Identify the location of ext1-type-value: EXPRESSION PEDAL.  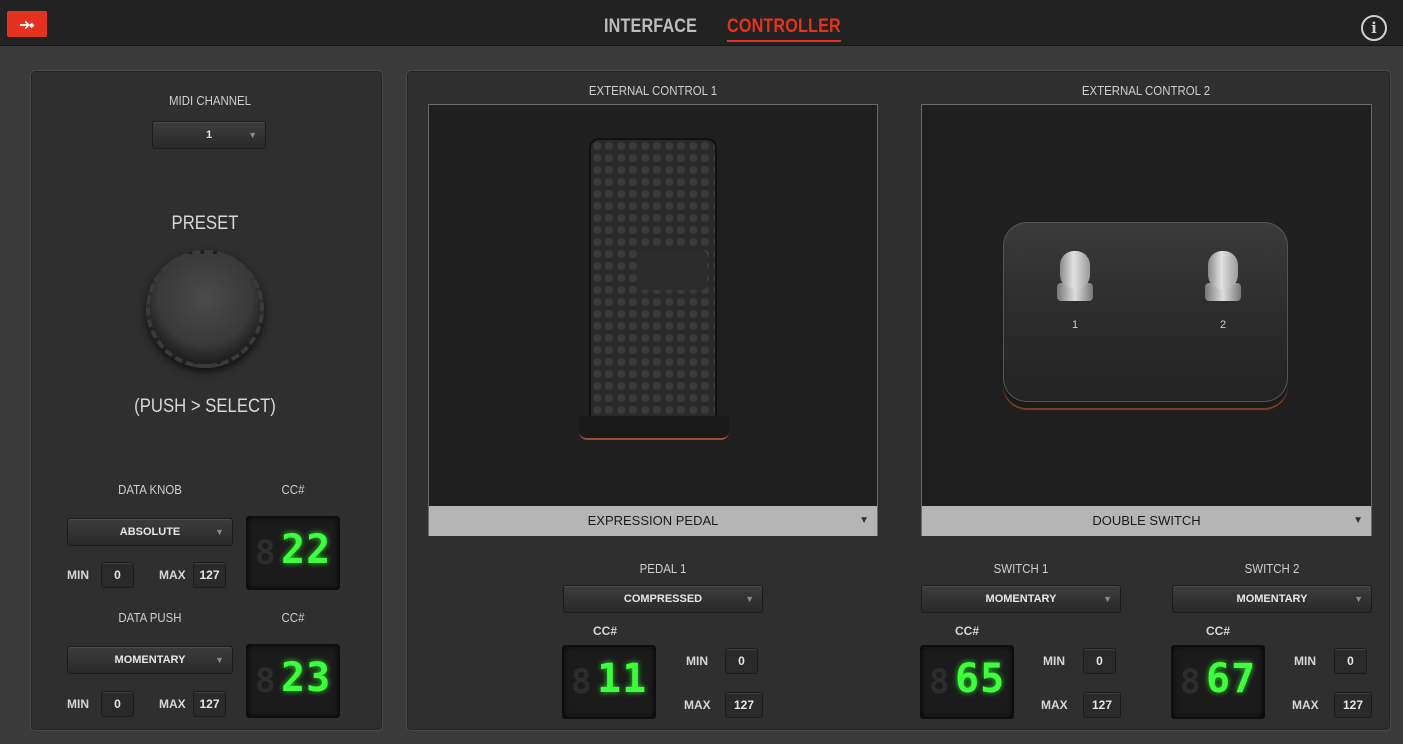
(653, 520).